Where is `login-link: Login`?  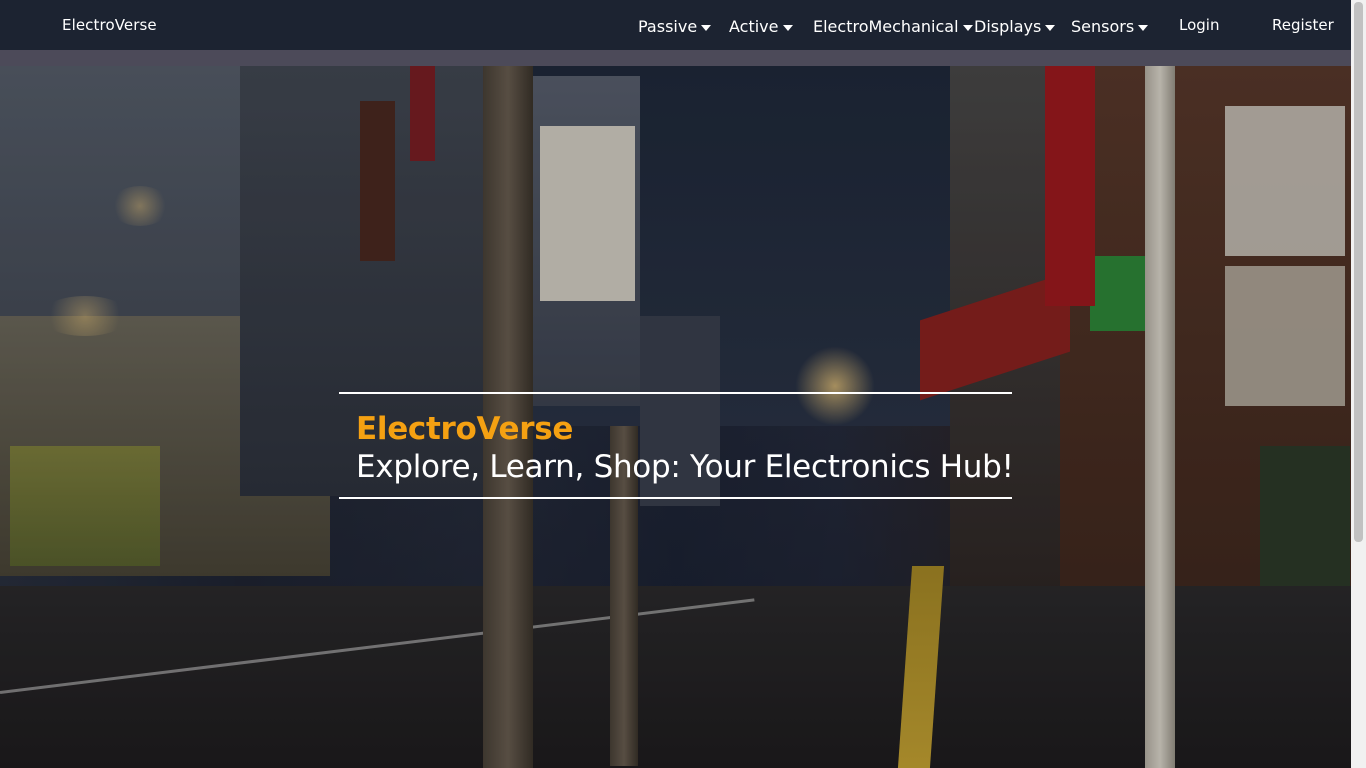 login-link: Login is located at coordinates (1199, 25).